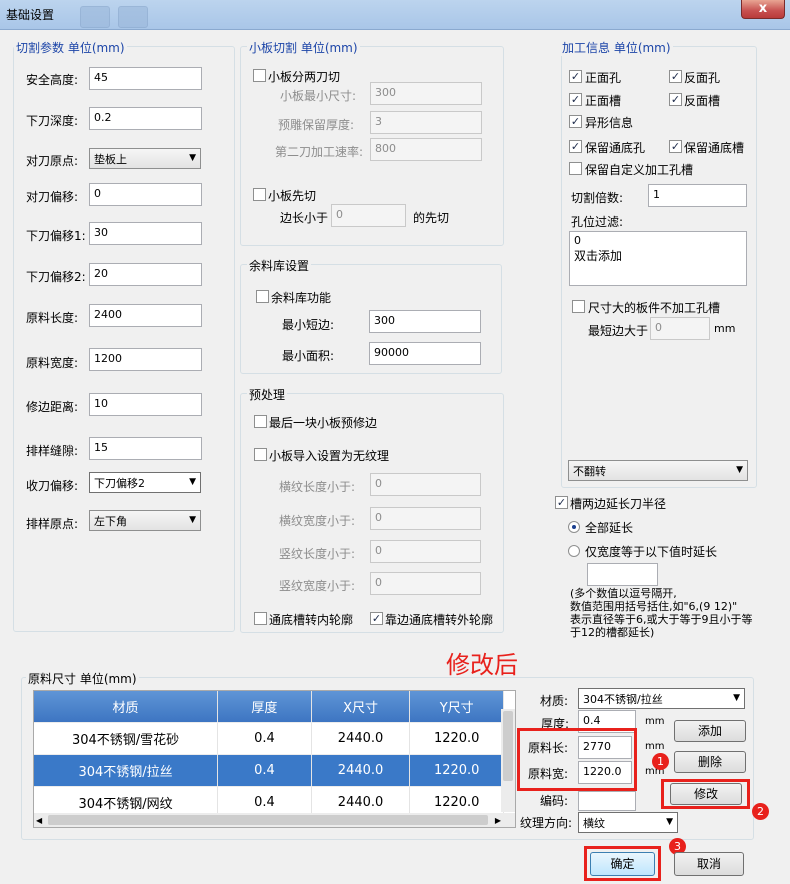 The image size is (790, 884). I want to click on h-width-input: 0, so click(425, 518).